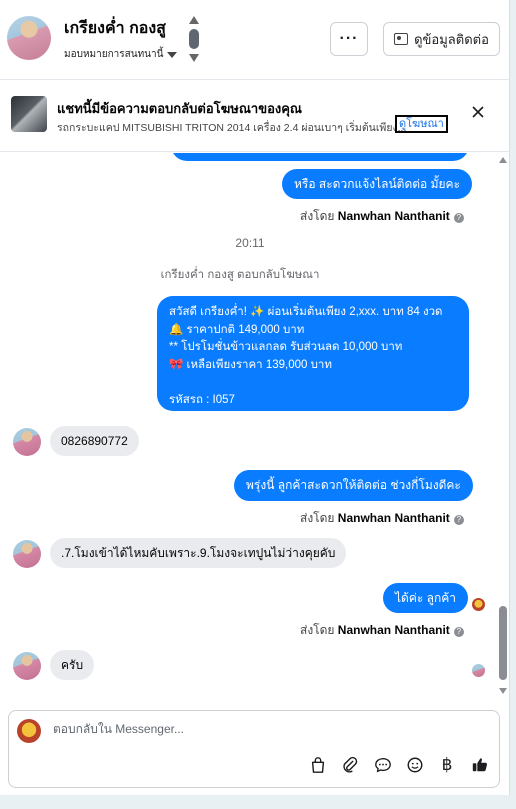 This screenshot has width=516, height=809. What do you see at coordinates (114, 54) in the screenshot?
I see `assign-label: มอบหมายการสนทนานี้` at bounding box center [114, 54].